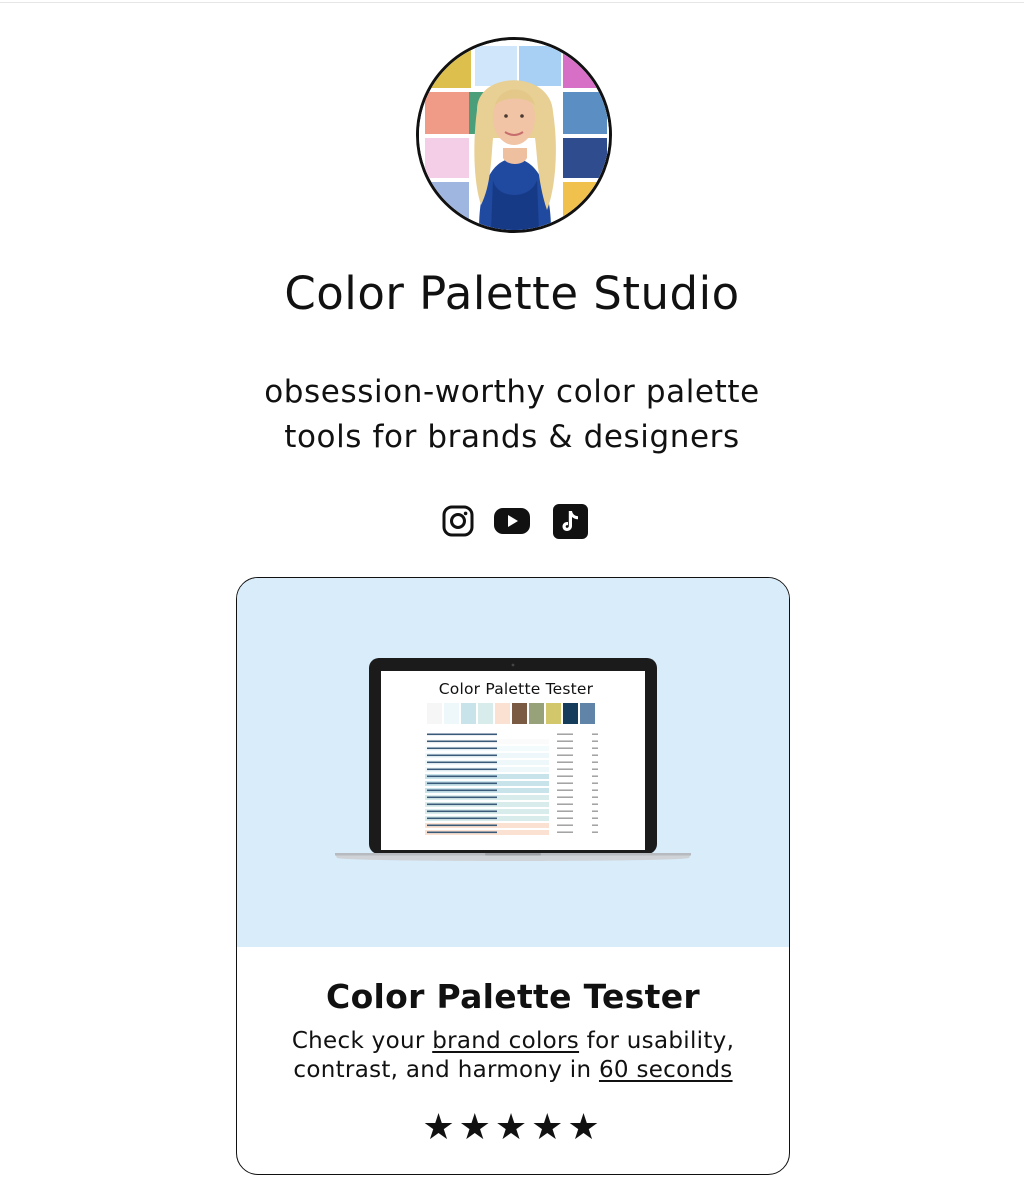 This screenshot has width=1024, height=1193. I want to click on brand-colors-link: brand colors, so click(505, 1041).